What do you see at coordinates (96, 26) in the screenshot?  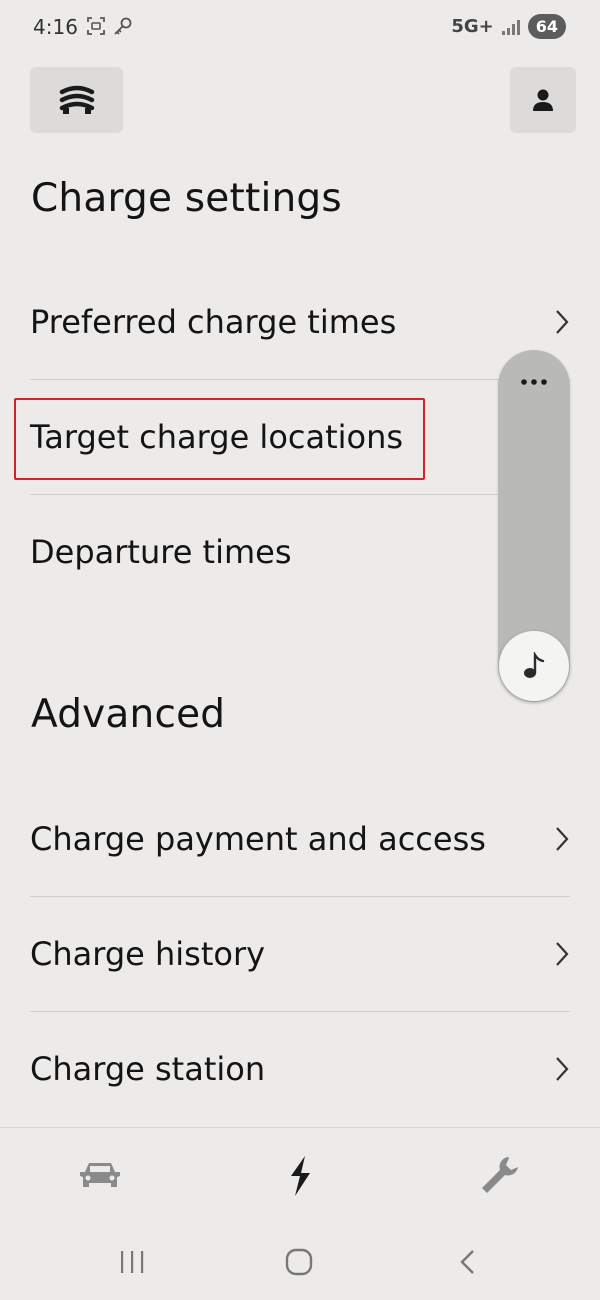 I see `screenshot-icon` at bounding box center [96, 26].